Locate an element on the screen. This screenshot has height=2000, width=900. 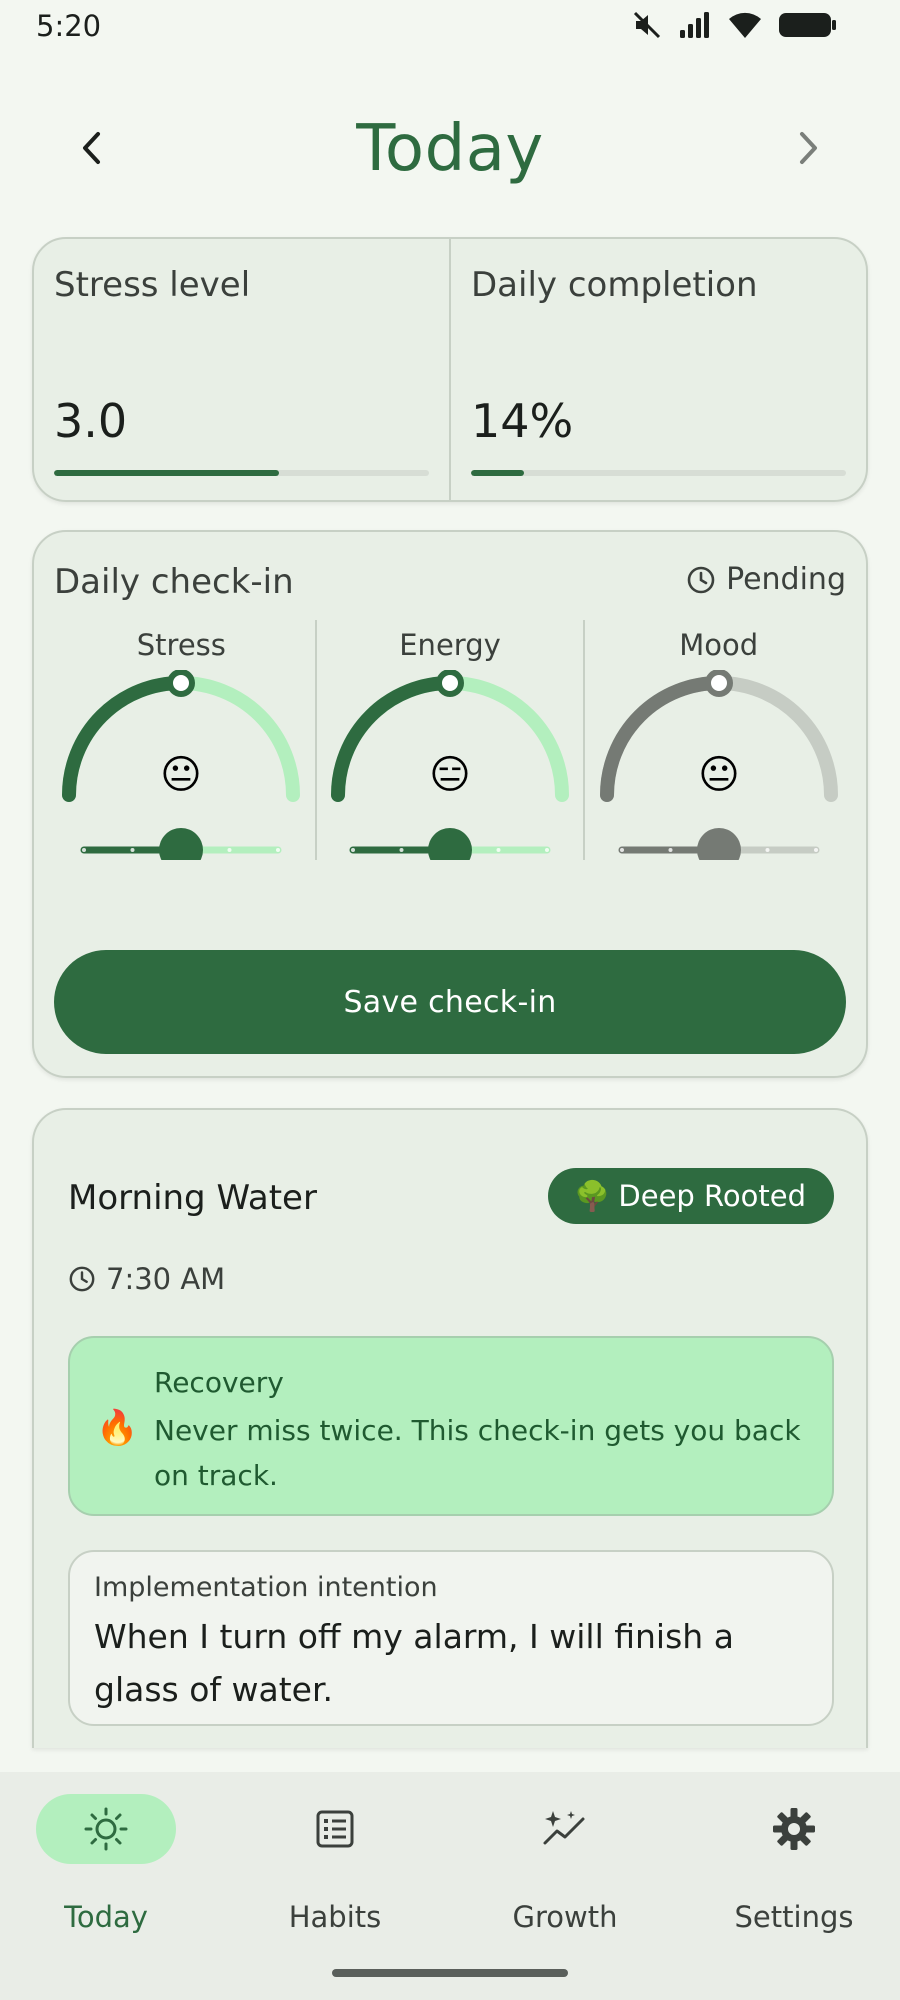
checkin-status: Pending is located at coordinates (766, 579).